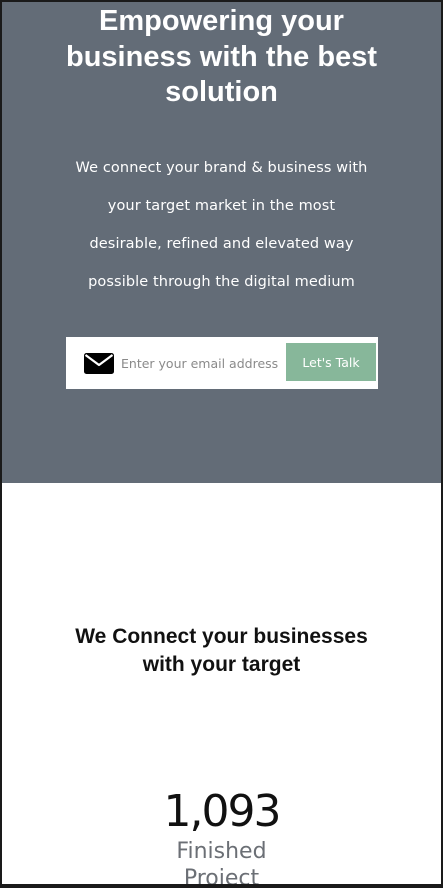 This screenshot has width=443, height=888. I want to click on email-signup-form: Let's Talk, so click(222, 363).